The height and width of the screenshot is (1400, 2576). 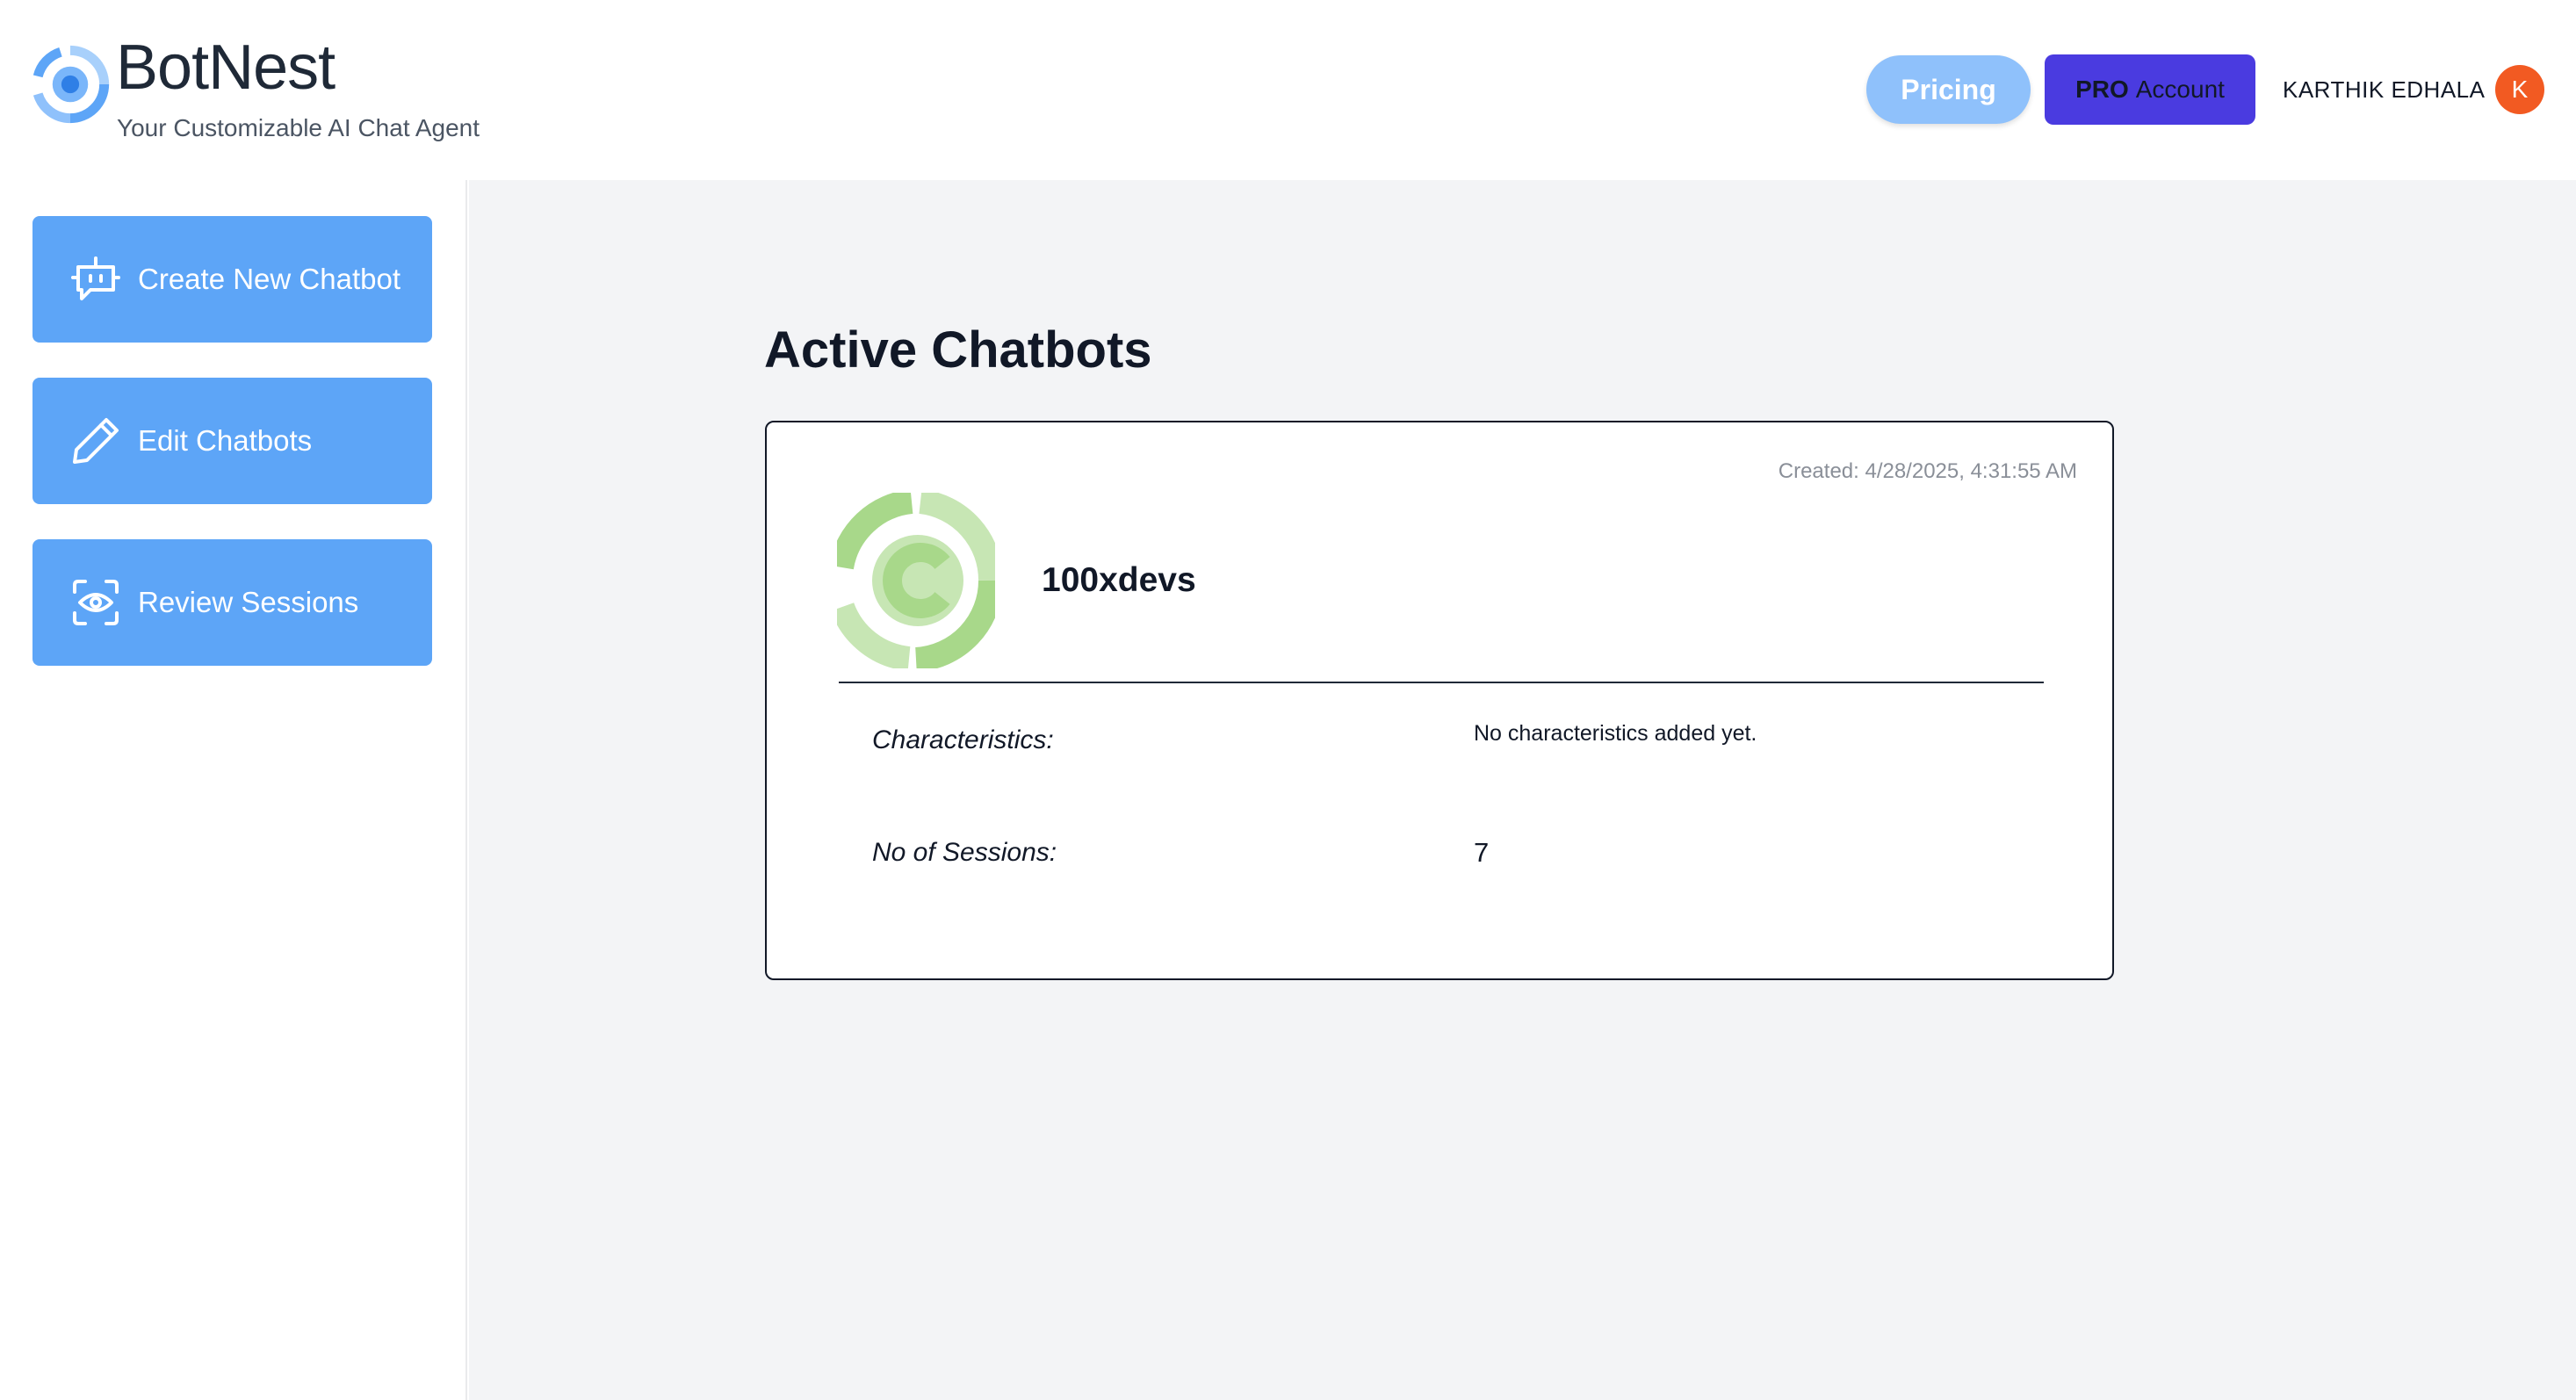 What do you see at coordinates (964, 852) in the screenshot?
I see `sessions-label: No of Sessions:` at bounding box center [964, 852].